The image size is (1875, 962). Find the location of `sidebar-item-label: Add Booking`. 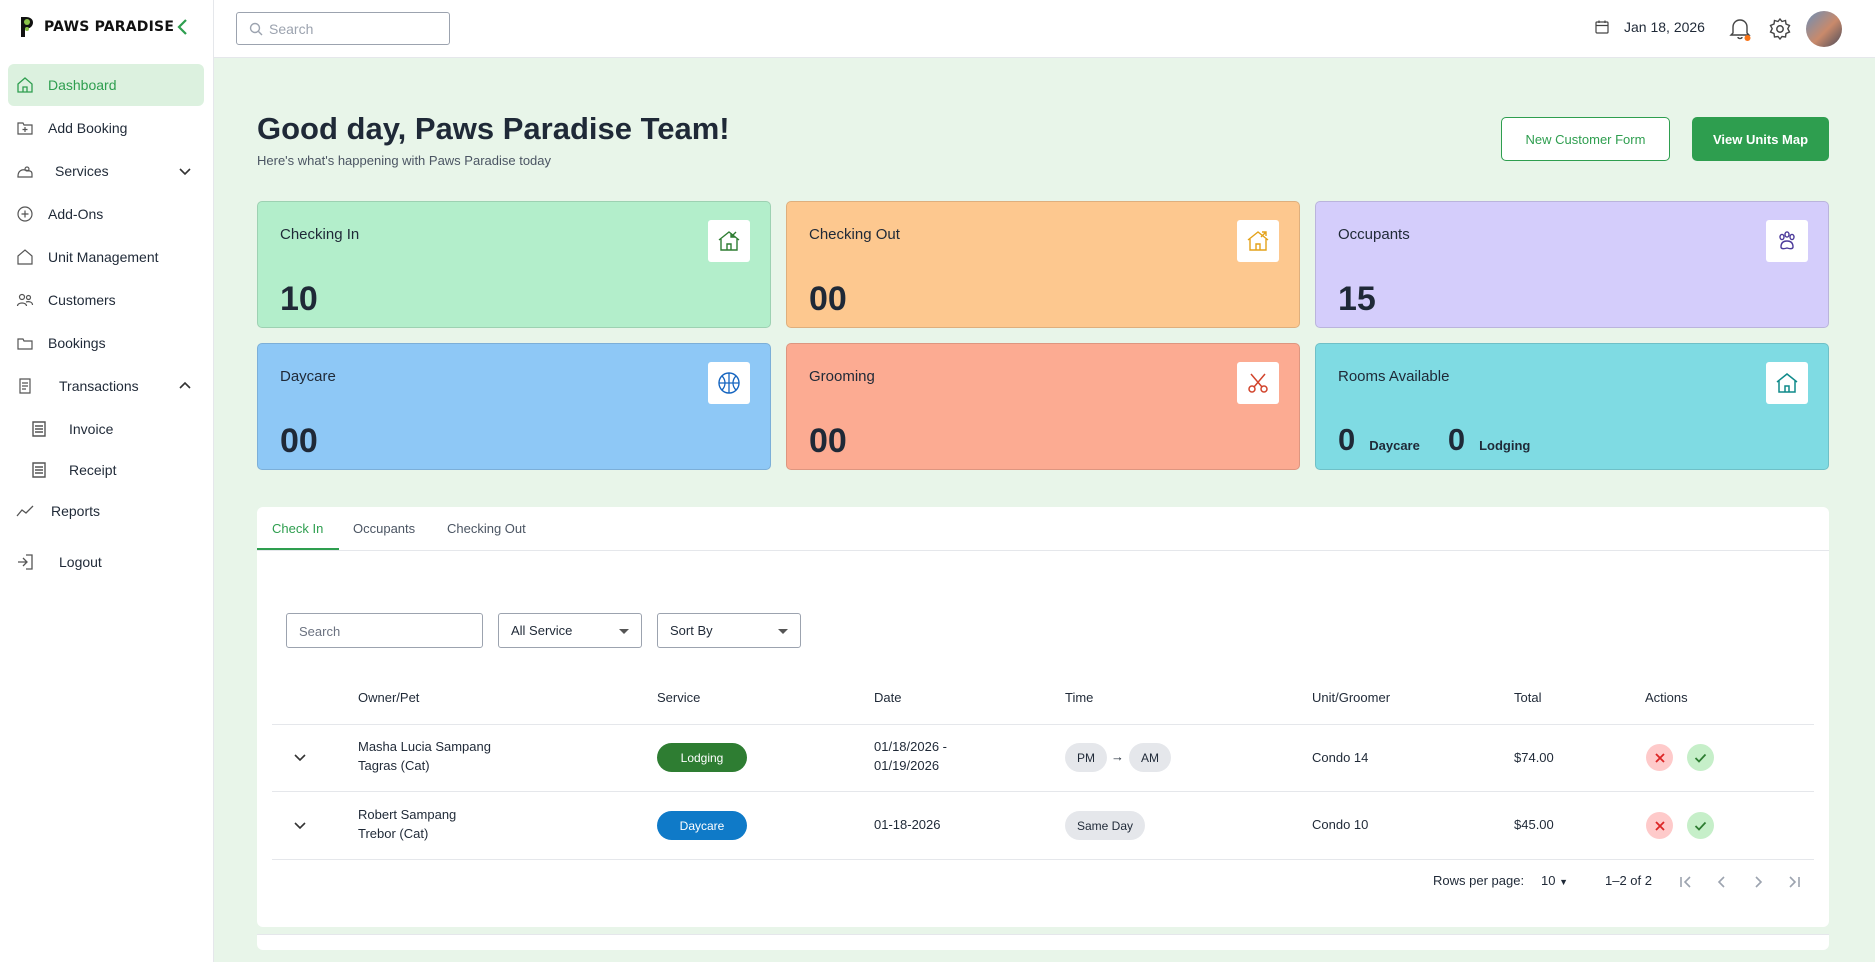

sidebar-item-label: Add Booking is located at coordinates (88, 128).